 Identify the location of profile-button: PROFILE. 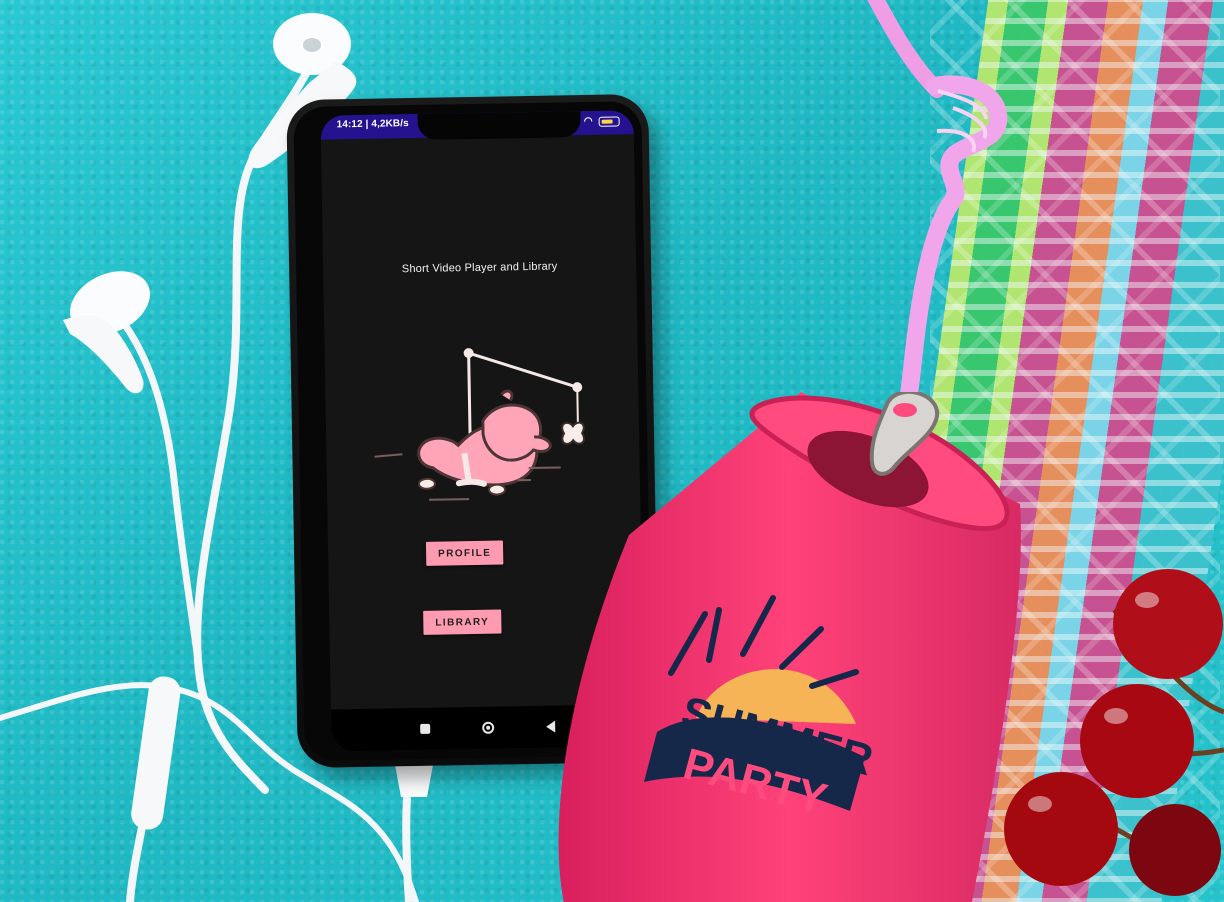
(464, 553).